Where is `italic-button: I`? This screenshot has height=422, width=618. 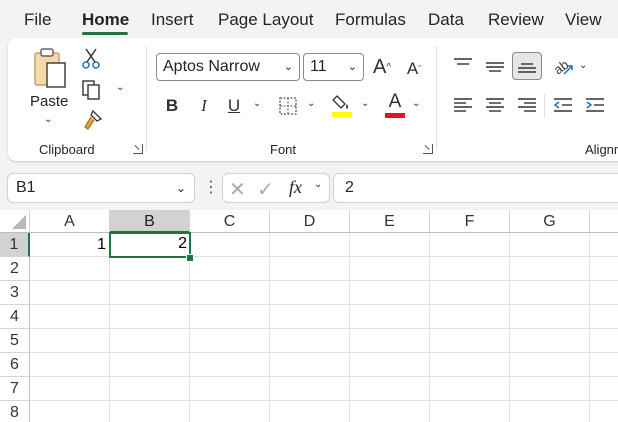 italic-button: I is located at coordinates (204, 106).